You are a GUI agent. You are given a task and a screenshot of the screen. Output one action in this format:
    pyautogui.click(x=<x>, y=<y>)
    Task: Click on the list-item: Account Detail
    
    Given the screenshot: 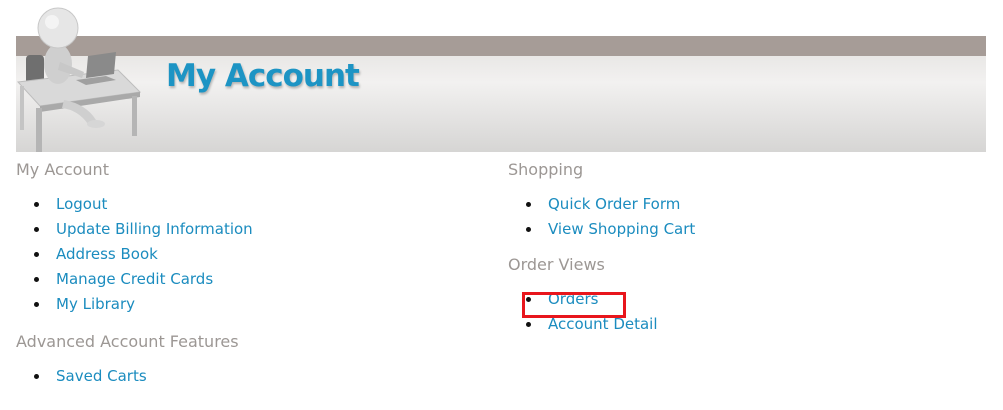 What is the action you would take?
    pyautogui.click(x=743, y=324)
    